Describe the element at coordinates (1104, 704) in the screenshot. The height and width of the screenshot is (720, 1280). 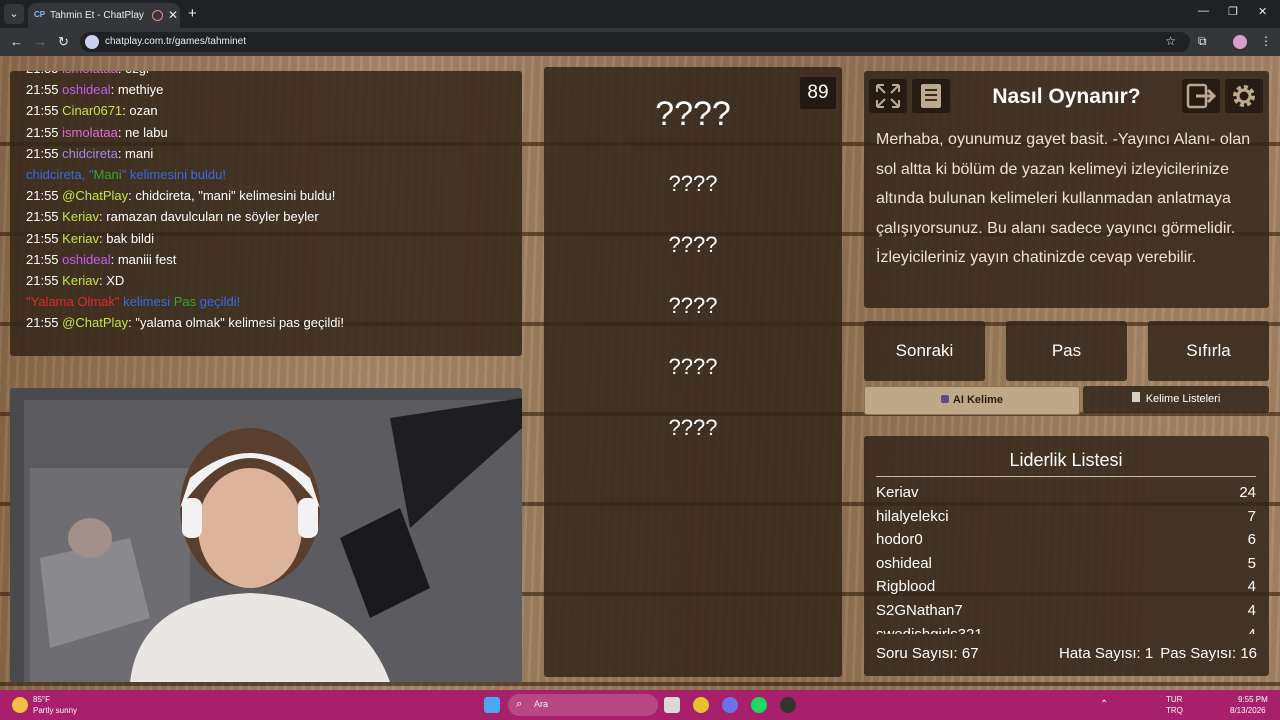
I see `tray-chevron-icon: ⌃` at that location.